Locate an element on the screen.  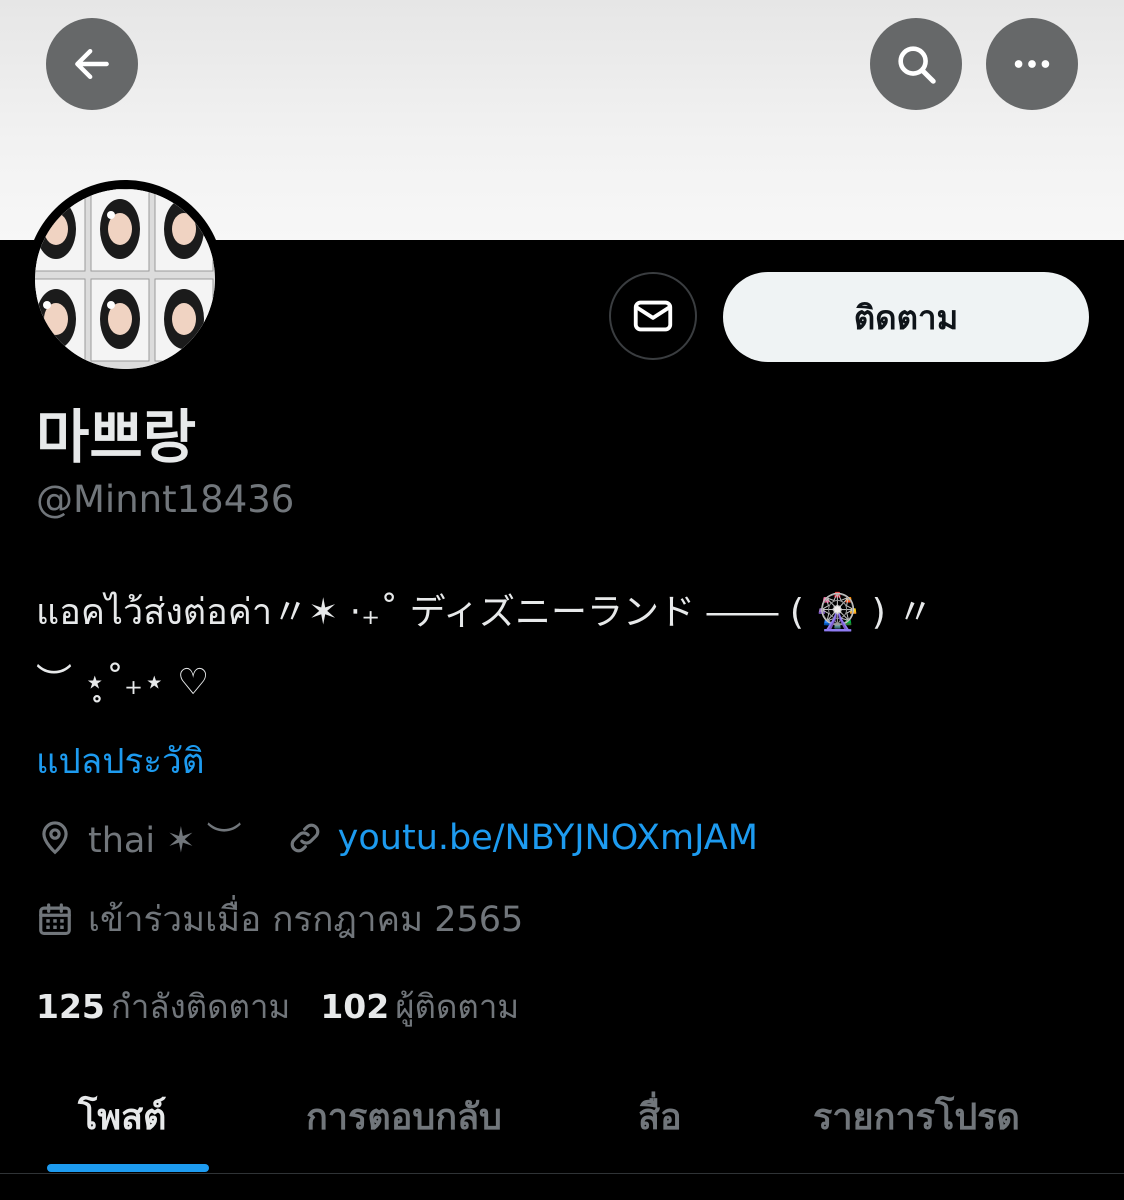
search-button is located at coordinates (916, 64).